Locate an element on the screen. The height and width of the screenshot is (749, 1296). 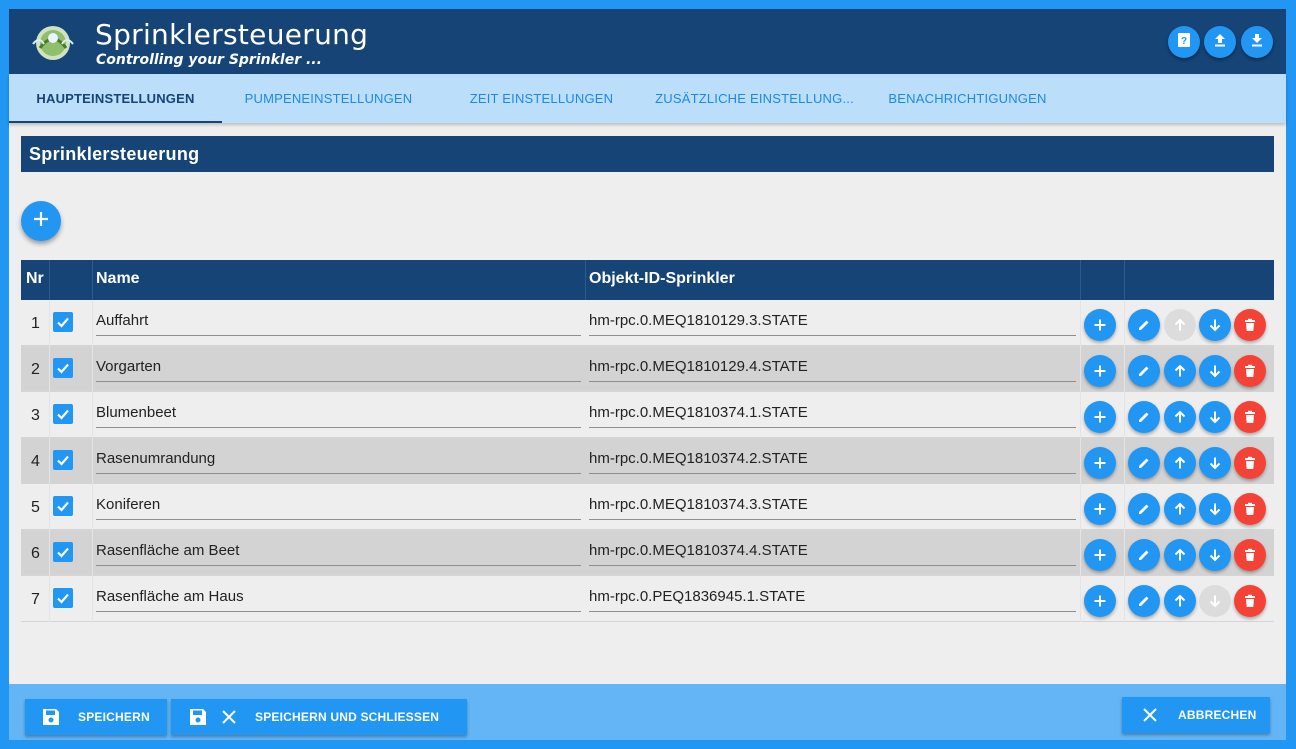
download-button is located at coordinates (1257, 42).